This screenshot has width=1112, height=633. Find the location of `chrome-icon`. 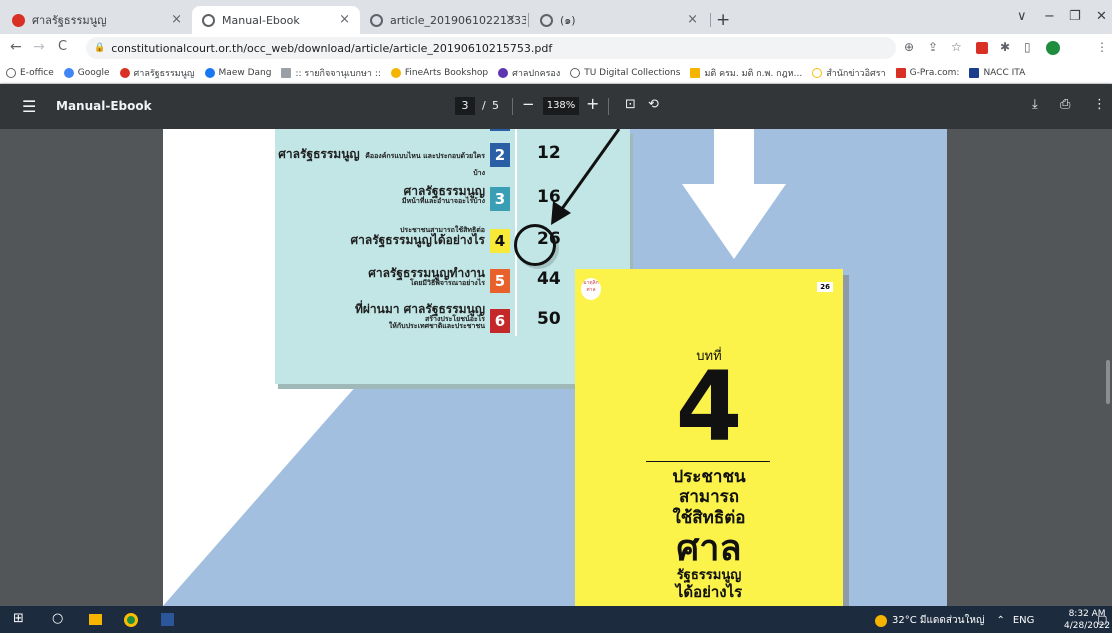

chrome-icon is located at coordinates (131, 620).